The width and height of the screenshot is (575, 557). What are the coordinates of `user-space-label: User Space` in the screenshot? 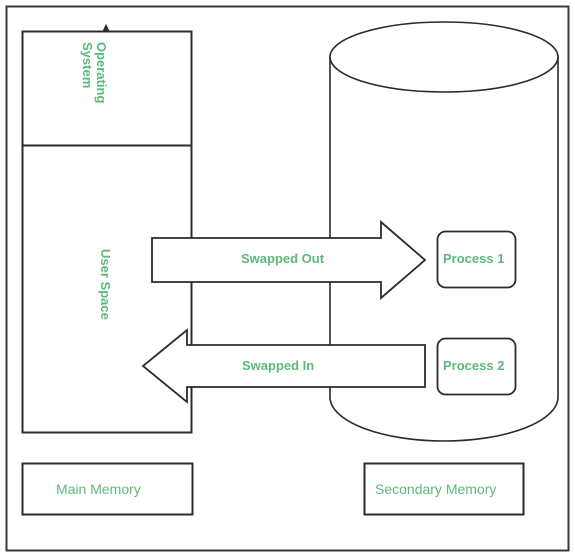 It's located at (105, 284).